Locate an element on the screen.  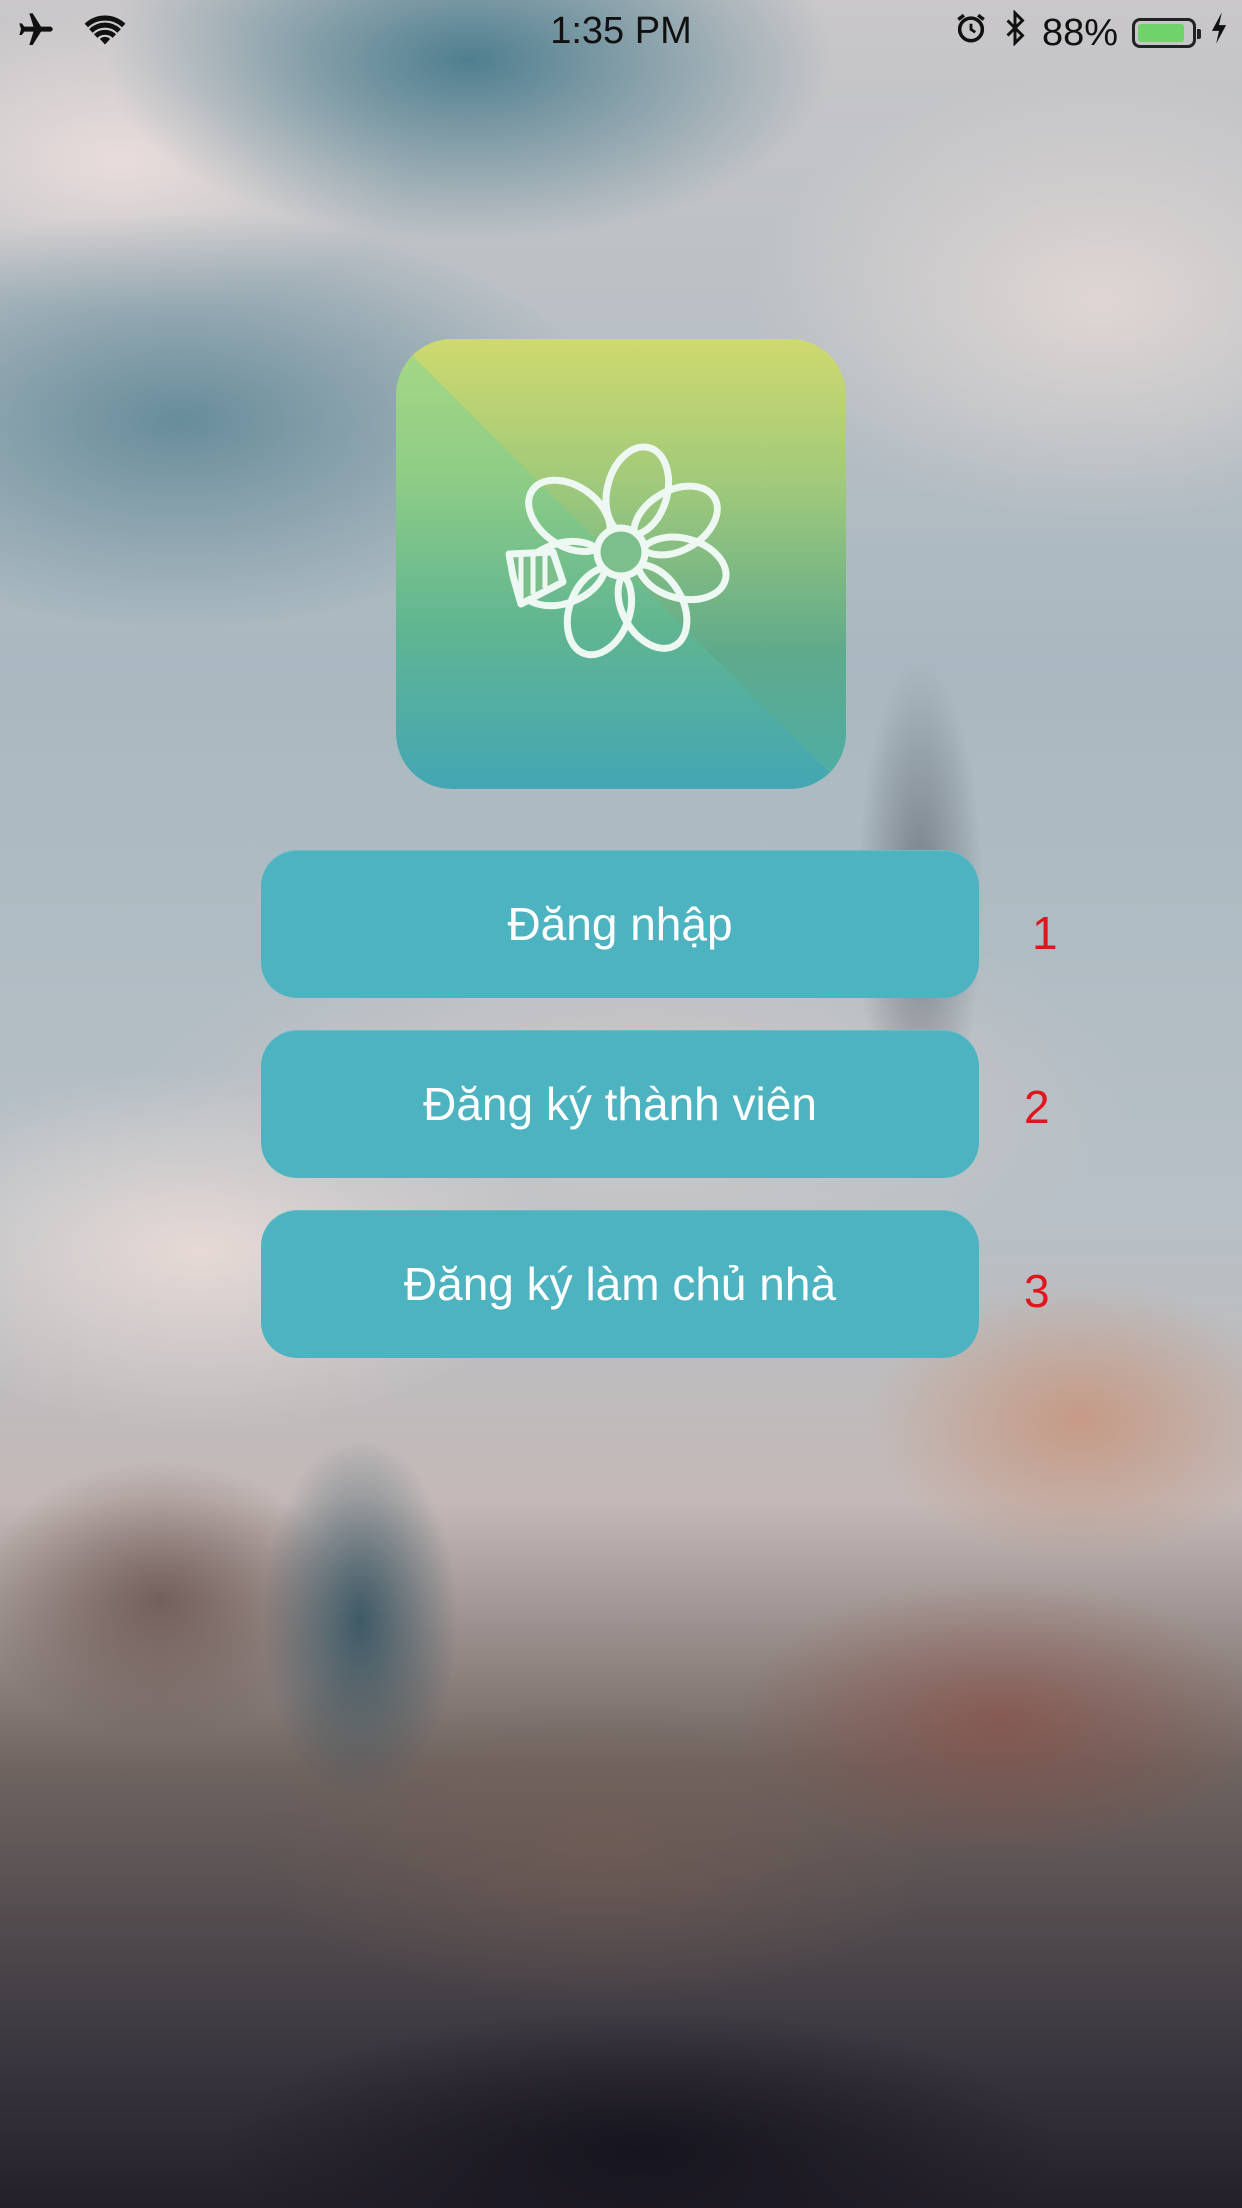
login-button-label: Đăng nhập is located at coordinates (620, 924).